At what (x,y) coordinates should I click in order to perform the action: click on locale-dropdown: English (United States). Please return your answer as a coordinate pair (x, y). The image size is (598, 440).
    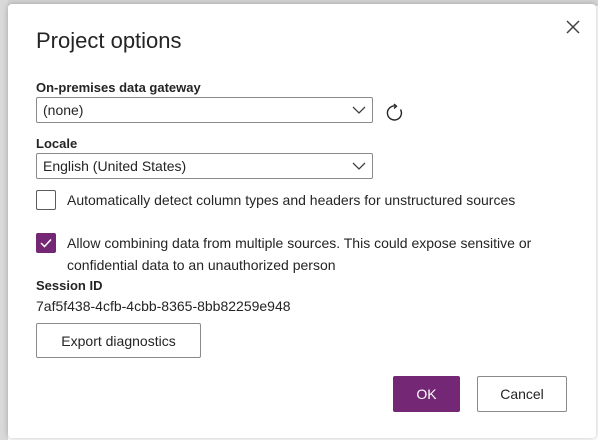
    Looking at the image, I should click on (204, 166).